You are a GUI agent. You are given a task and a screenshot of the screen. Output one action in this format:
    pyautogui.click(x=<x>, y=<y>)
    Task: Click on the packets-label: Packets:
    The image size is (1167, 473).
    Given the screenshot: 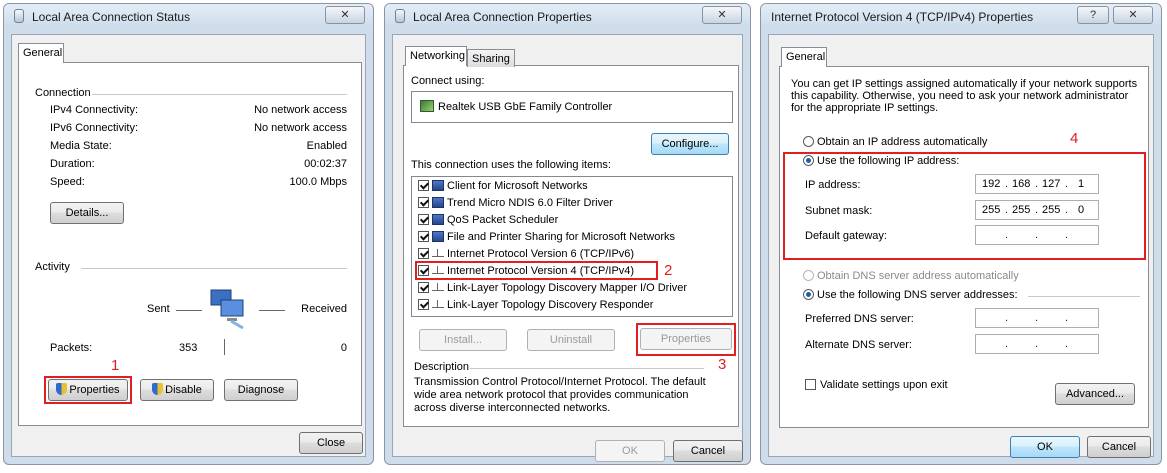 What is the action you would take?
    pyautogui.click(x=71, y=348)
    